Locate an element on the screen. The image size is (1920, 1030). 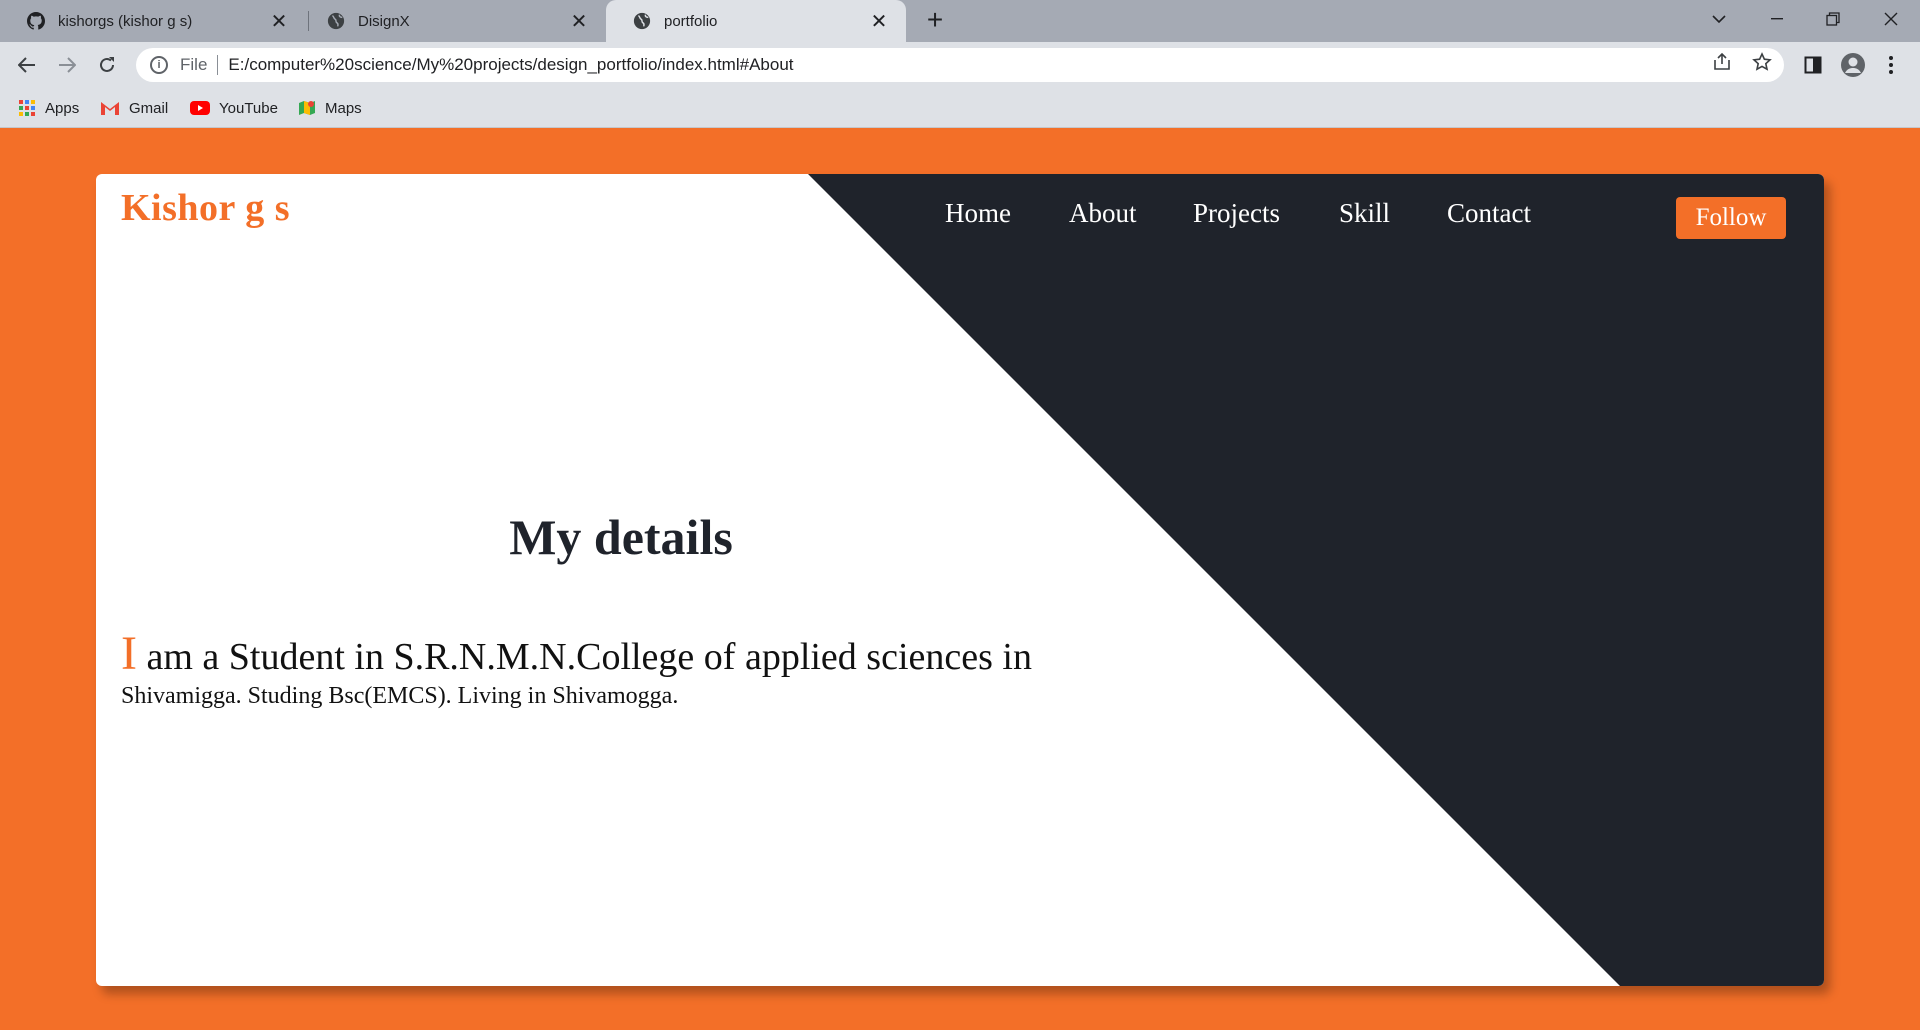
youtube-icon is located at coordinates (200, 108).